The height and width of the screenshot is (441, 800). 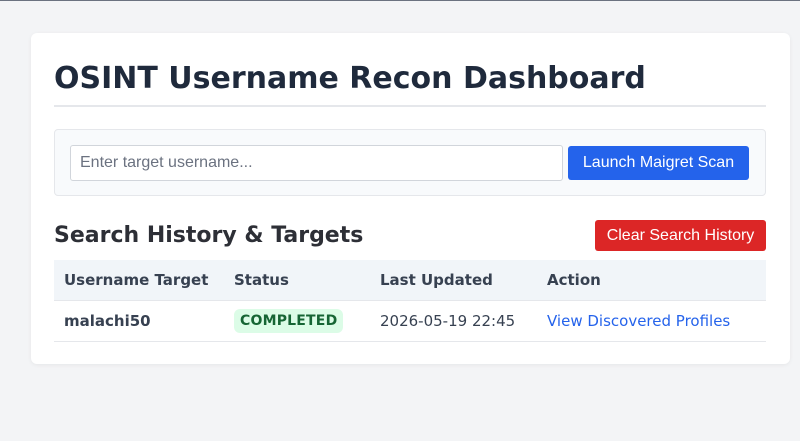 What do you see at coordinates (680, 235) in the screenshot?
I see `clear-history-button: Clear Search History` at bounding box center [680, 235].